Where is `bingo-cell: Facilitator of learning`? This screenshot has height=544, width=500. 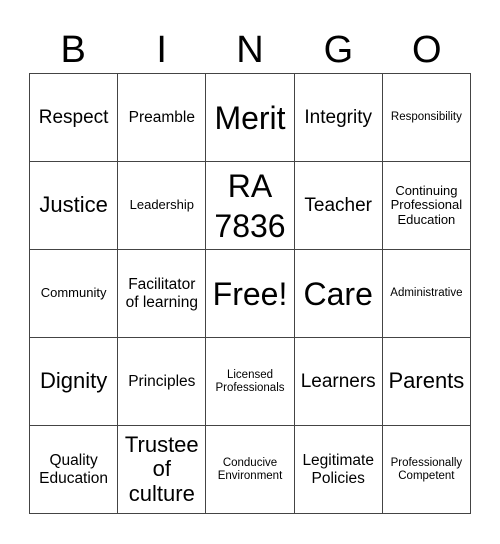 bingo-cell: Facilitator of learning is located at coordinates (162, 294).